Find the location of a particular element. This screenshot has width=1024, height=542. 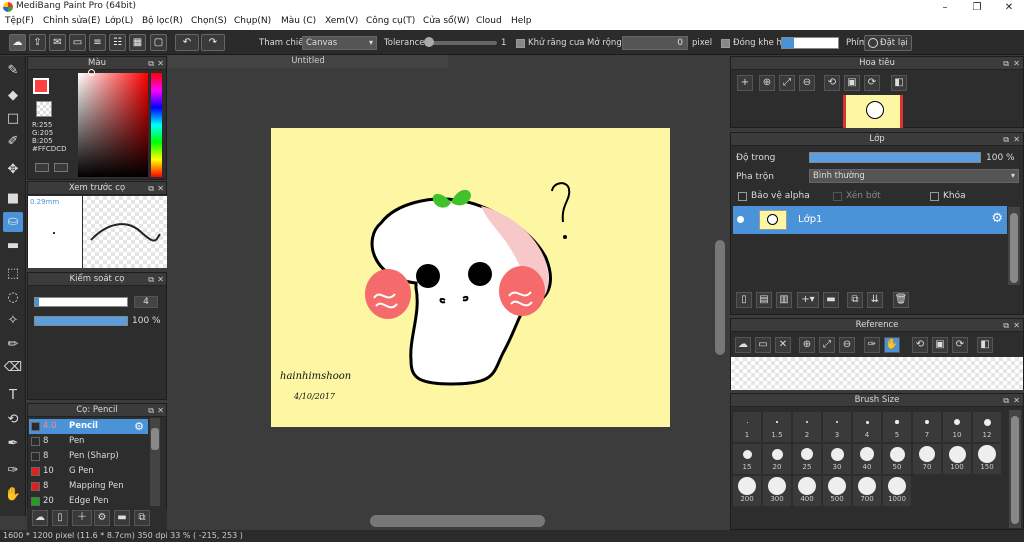

gradient-tool-icon: ▬ is located at coordinates (13, 246).